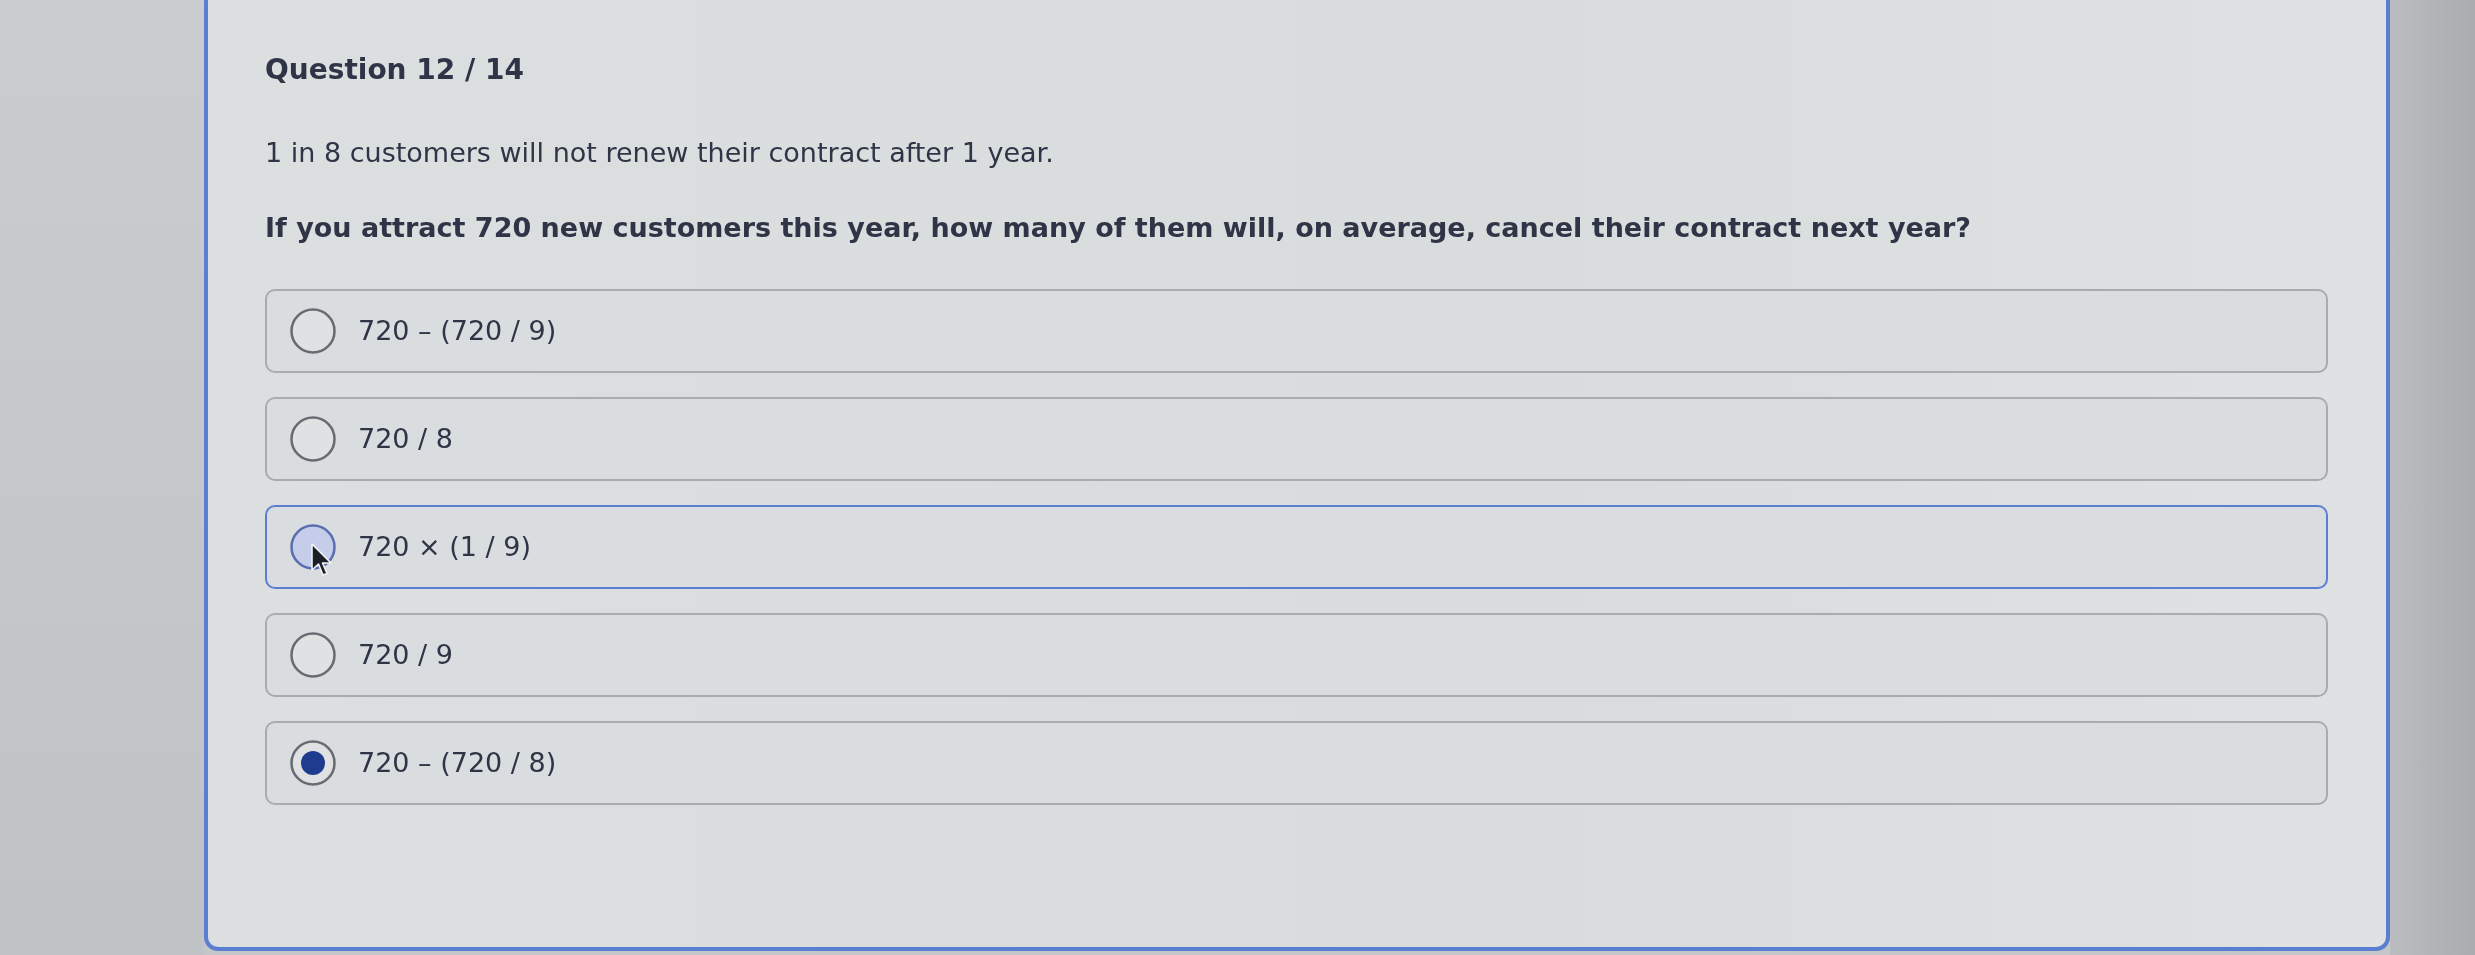 The height and width of the screenshot is (955, 2475). Describe the element at coordinates (1296, 763) in the screenshot. I see `answer-option: 720 – (720 / 8)` at that location.